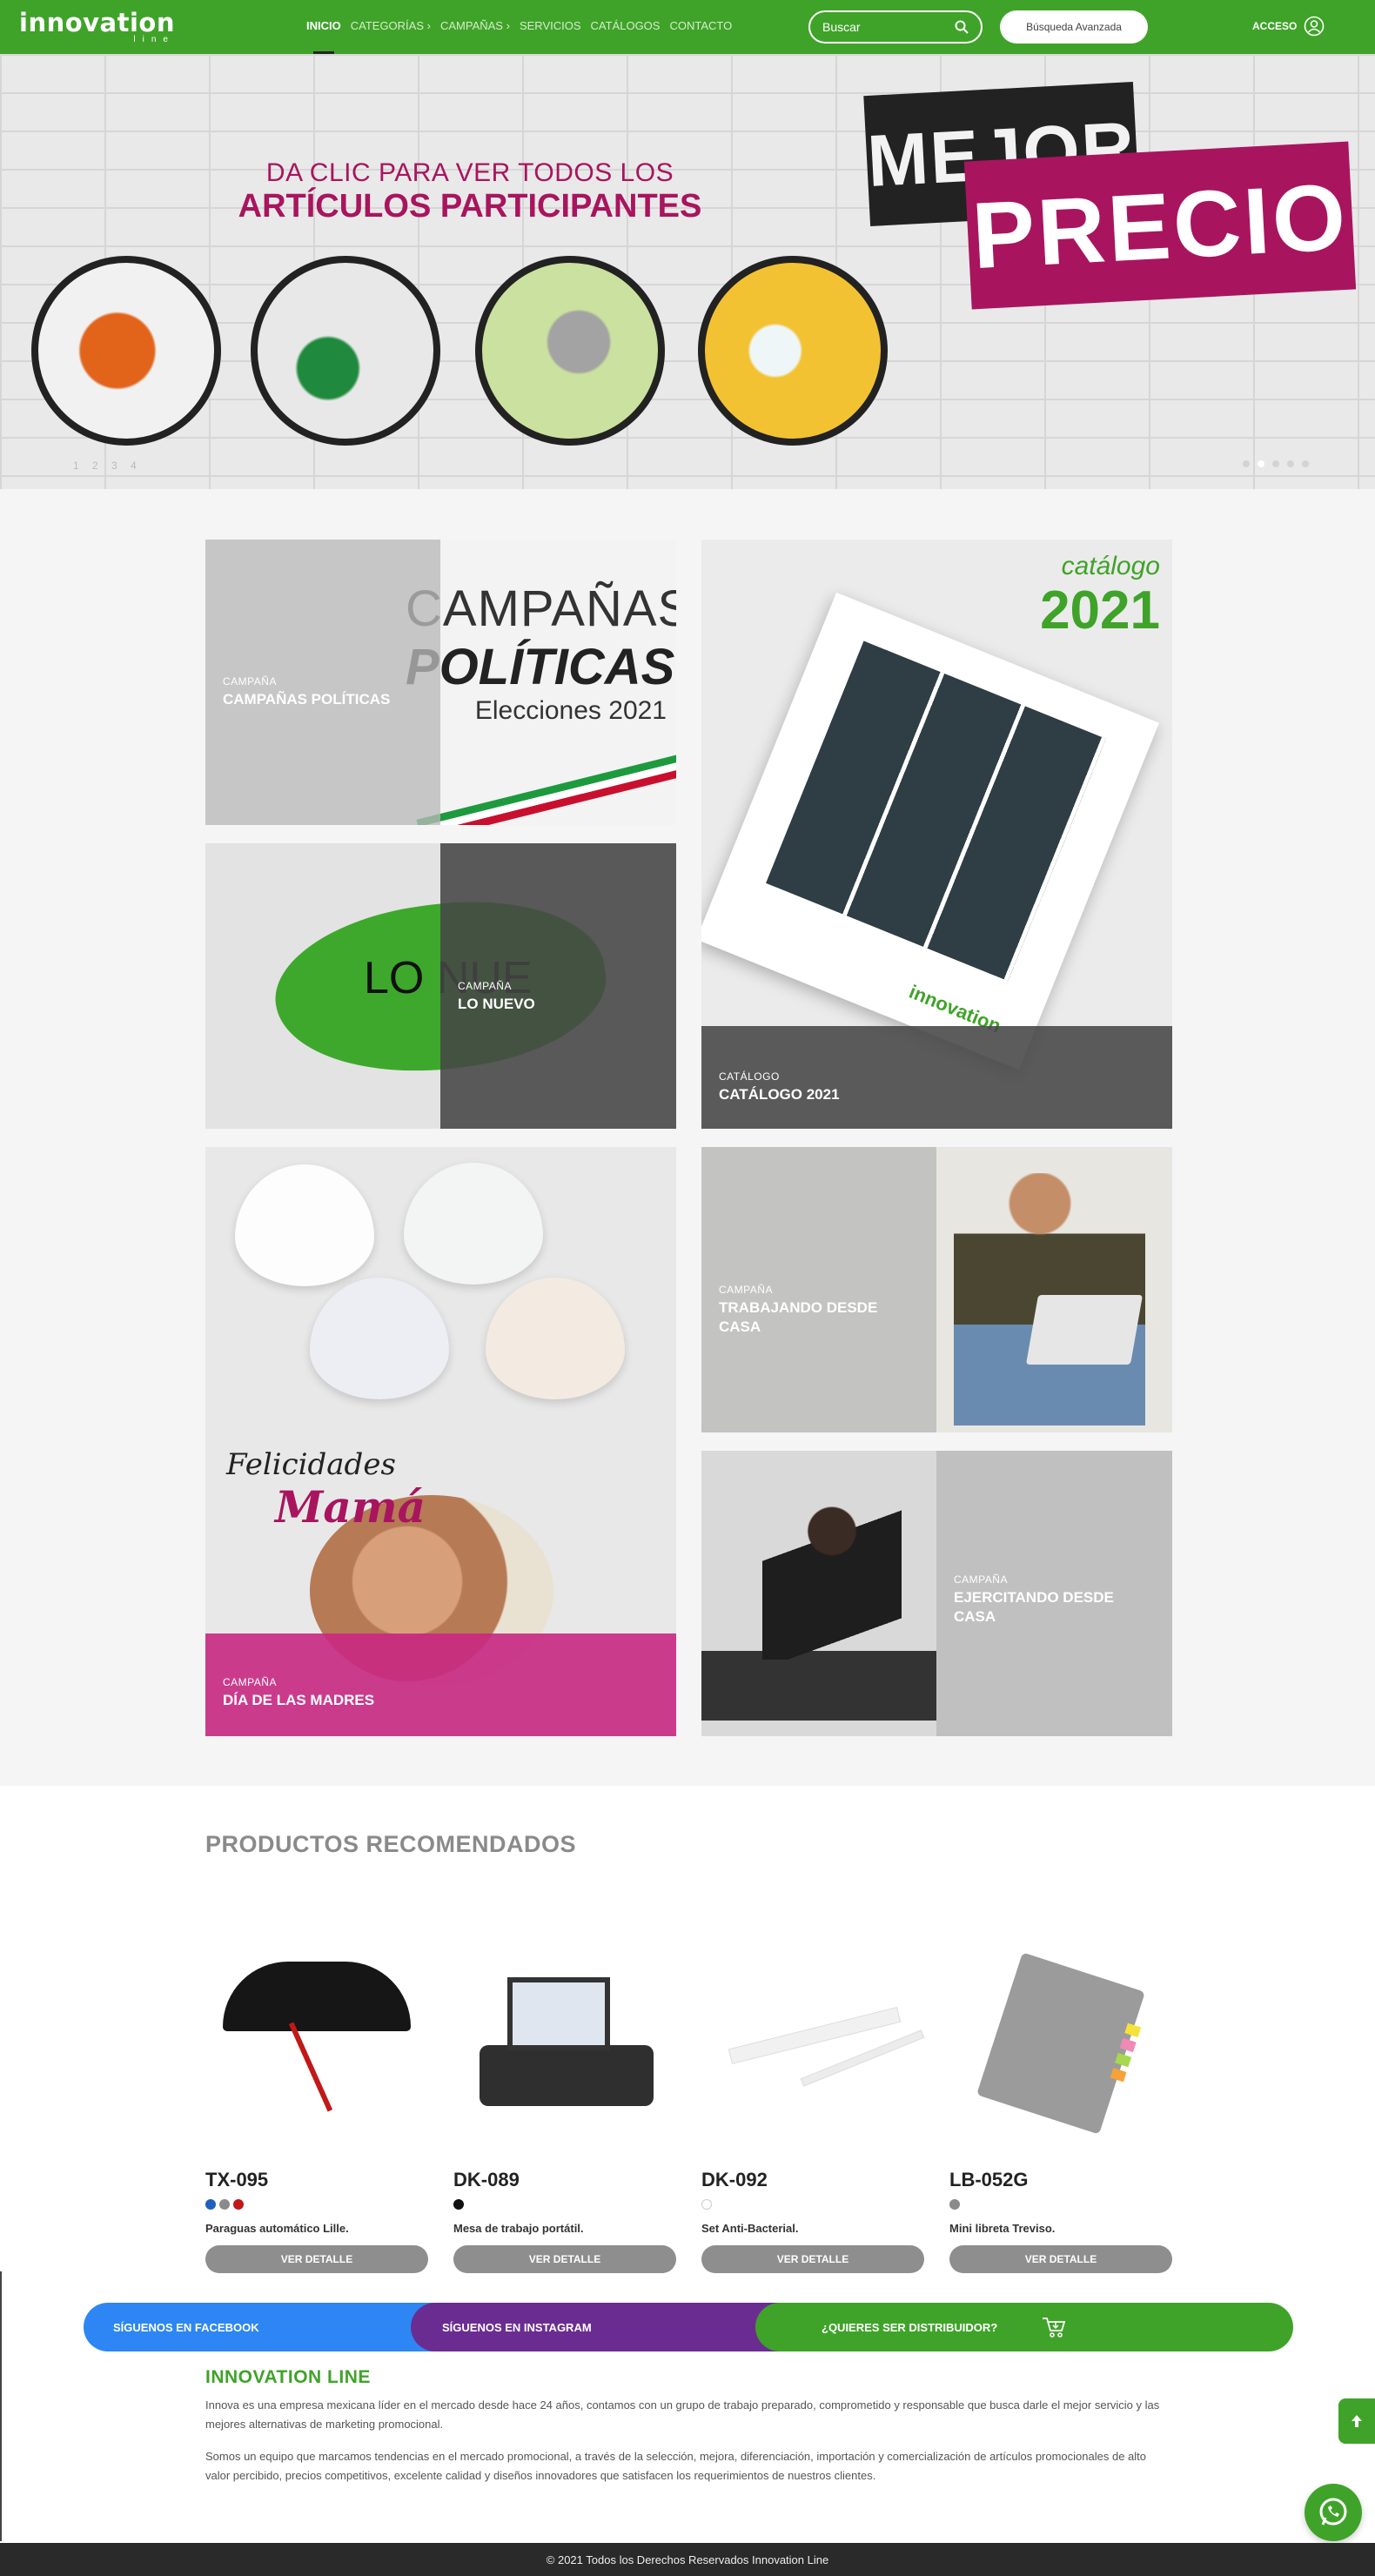  What do you see at coordinates (307, 699) in the screenshot?
I see `campaign-title: CAMPAÑAS POLÍTICAS` at bounding box center [307, 699].